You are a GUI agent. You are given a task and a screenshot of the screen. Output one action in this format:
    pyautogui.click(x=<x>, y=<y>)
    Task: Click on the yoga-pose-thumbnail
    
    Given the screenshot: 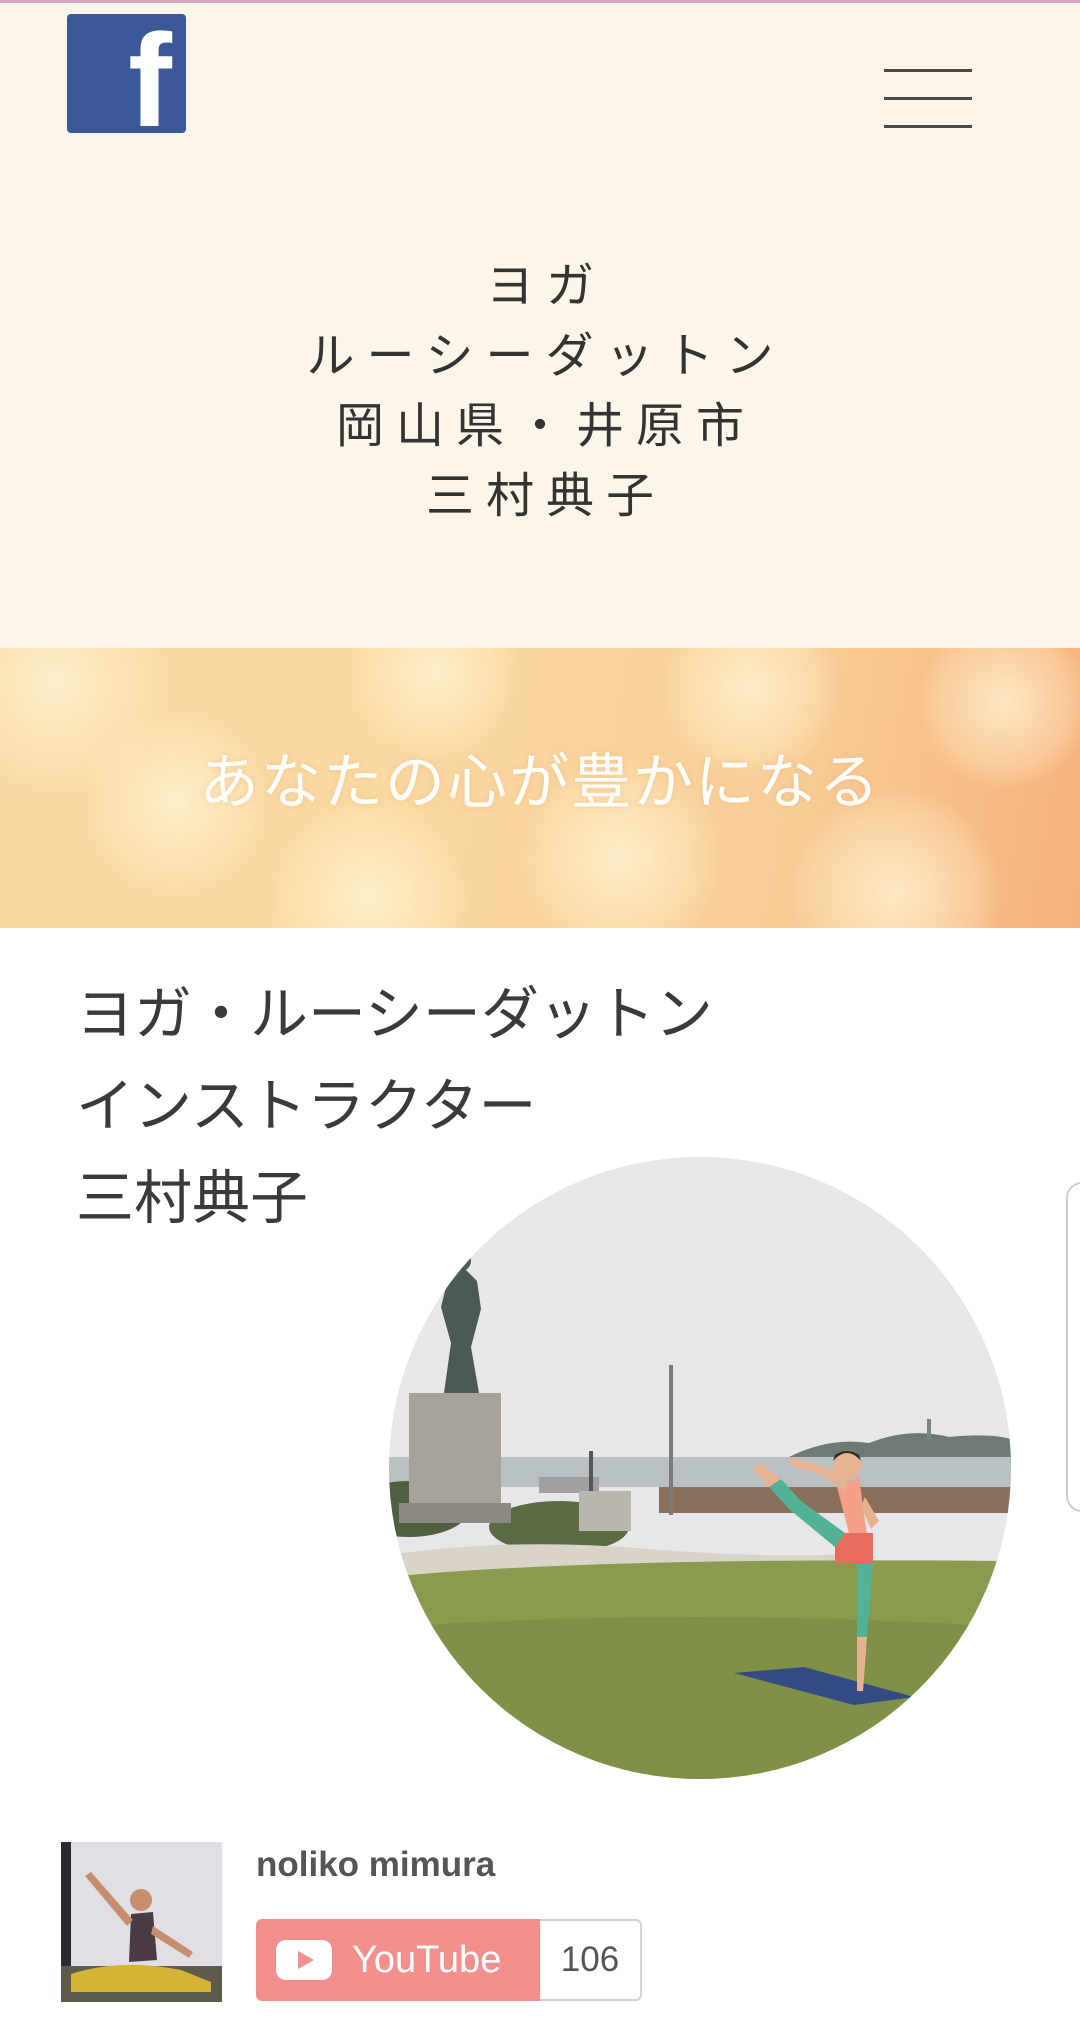 What is the action you would take?
    pyautogui.click(x=141, y=1922)
    